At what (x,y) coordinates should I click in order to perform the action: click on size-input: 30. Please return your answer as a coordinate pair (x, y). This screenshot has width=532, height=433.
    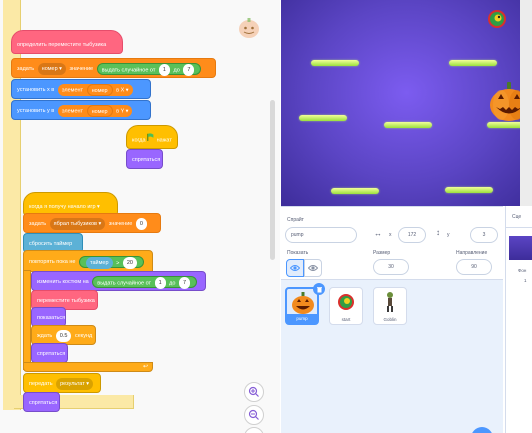
    Looking at the image, I should click on (391, 267).